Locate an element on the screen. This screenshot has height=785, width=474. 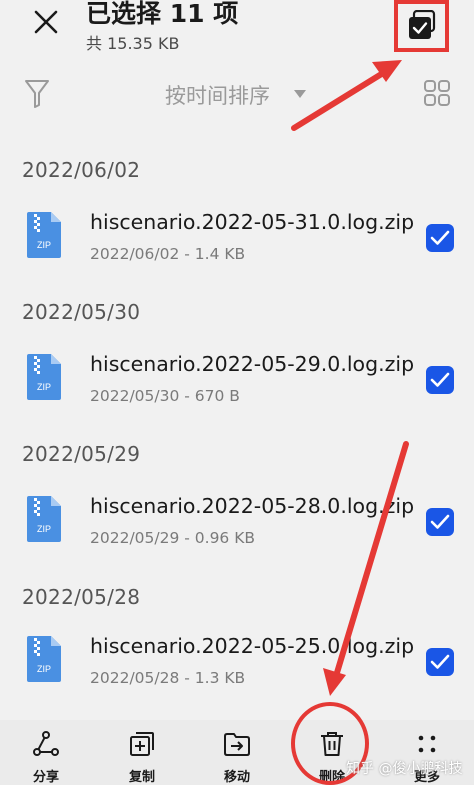
date-group-header: 2022/05/28 is located at coordinates (81, 597).